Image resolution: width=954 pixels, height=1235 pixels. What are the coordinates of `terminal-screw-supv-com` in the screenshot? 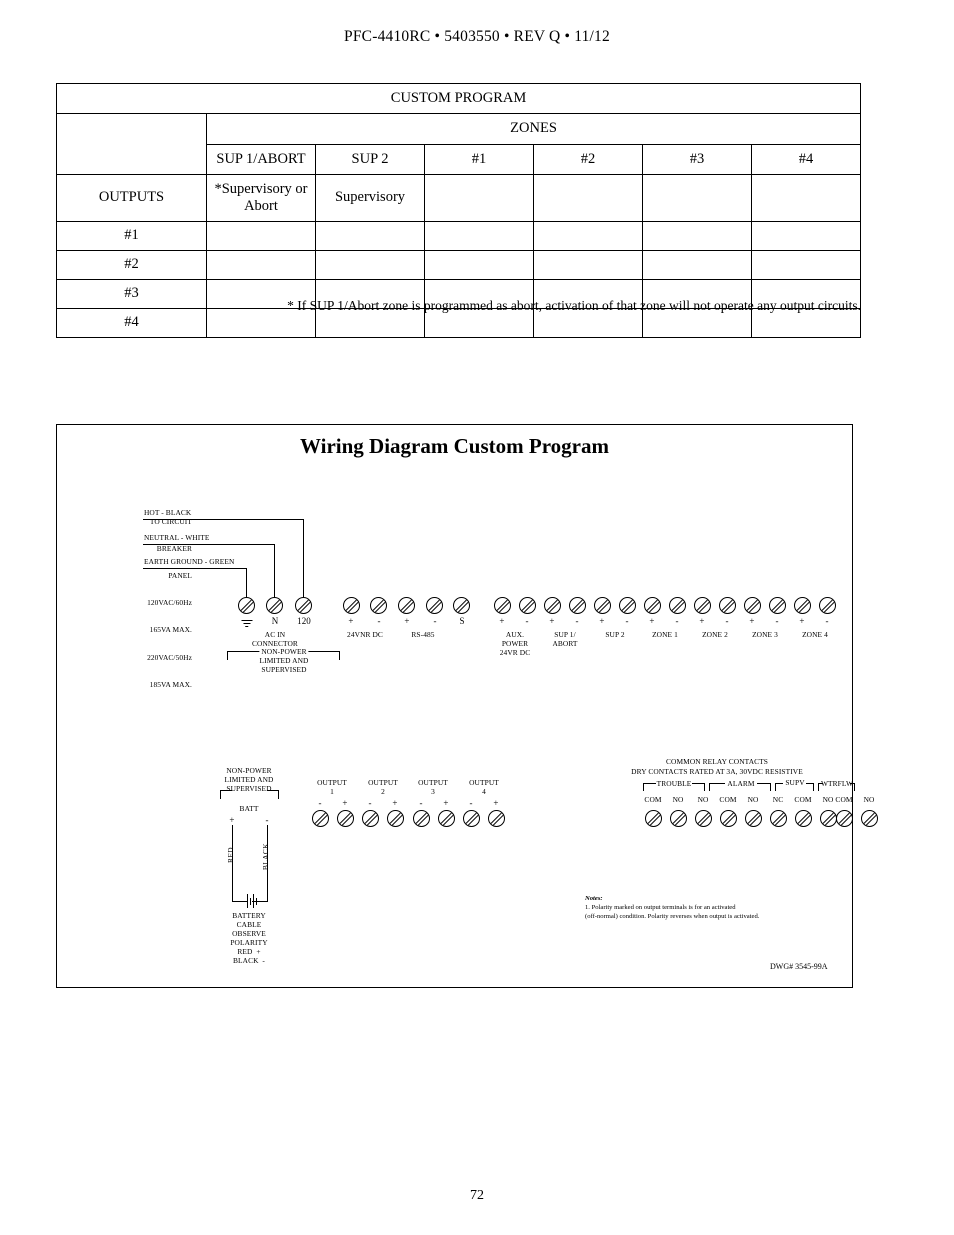 It's located at (803, 818).